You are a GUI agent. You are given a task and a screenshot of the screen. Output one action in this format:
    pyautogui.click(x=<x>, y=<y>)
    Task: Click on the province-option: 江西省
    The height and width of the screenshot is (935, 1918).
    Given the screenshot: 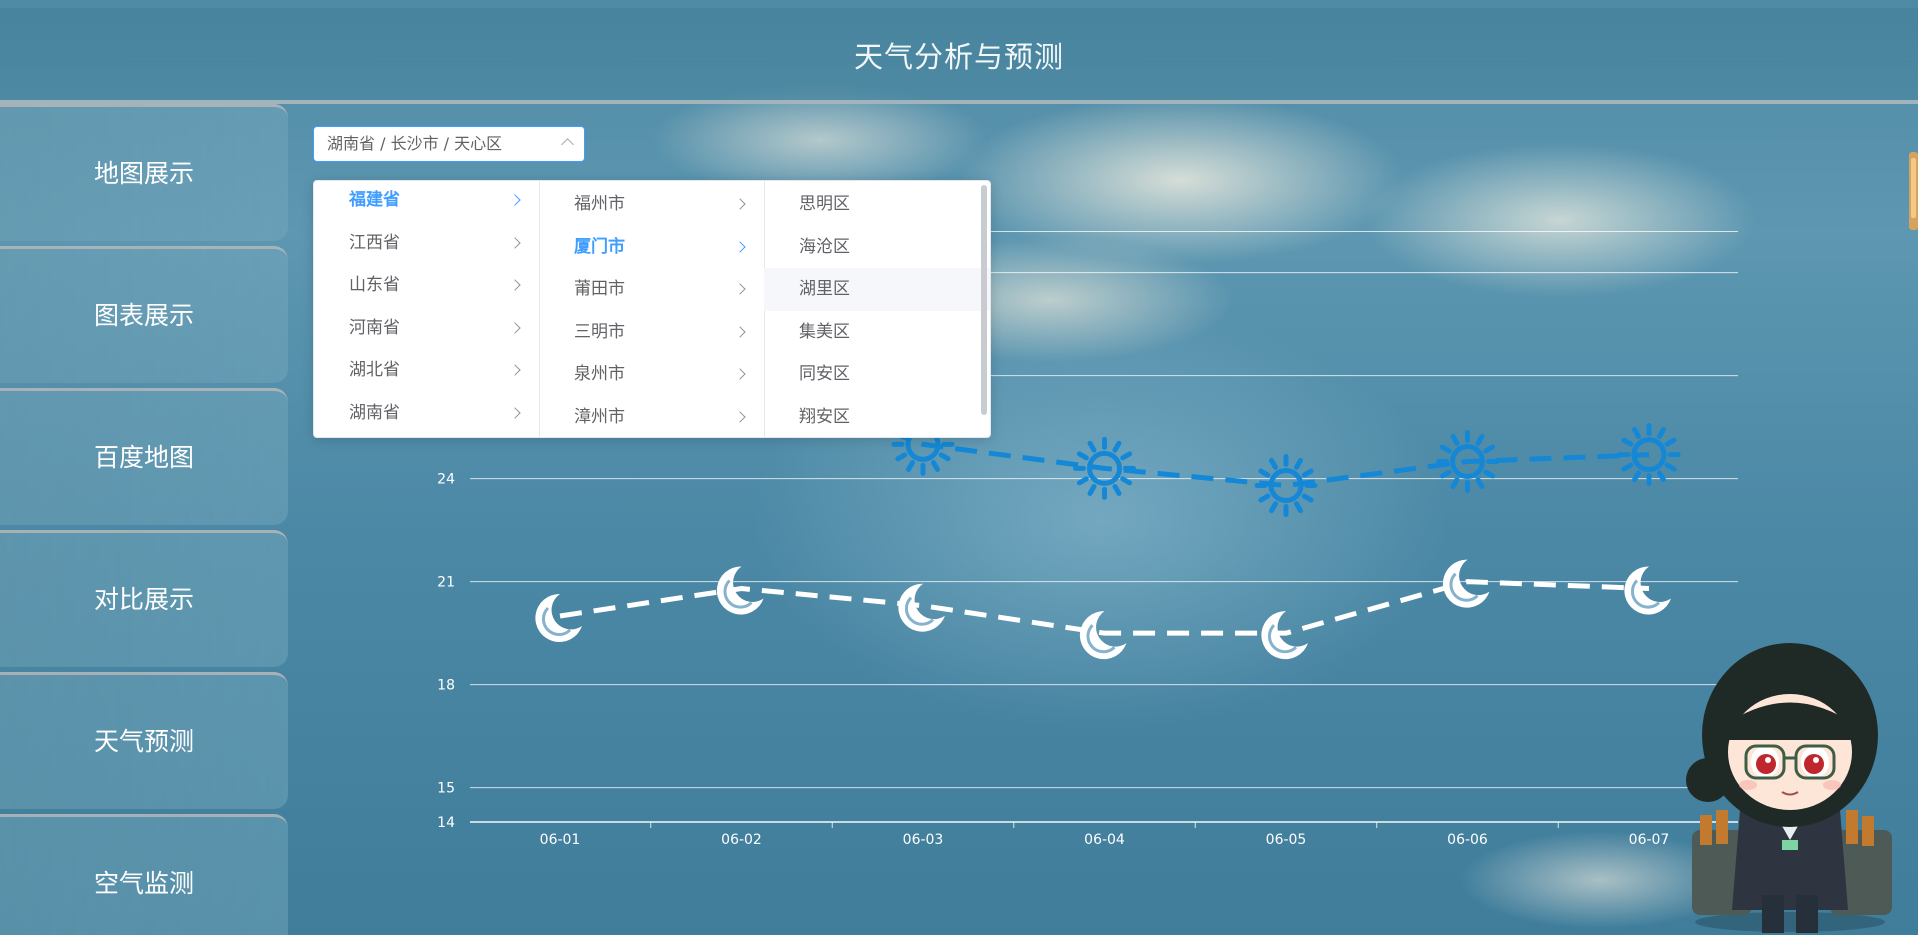 What is the action you would take?
    pyautogui.click(x=426, y=243)
    